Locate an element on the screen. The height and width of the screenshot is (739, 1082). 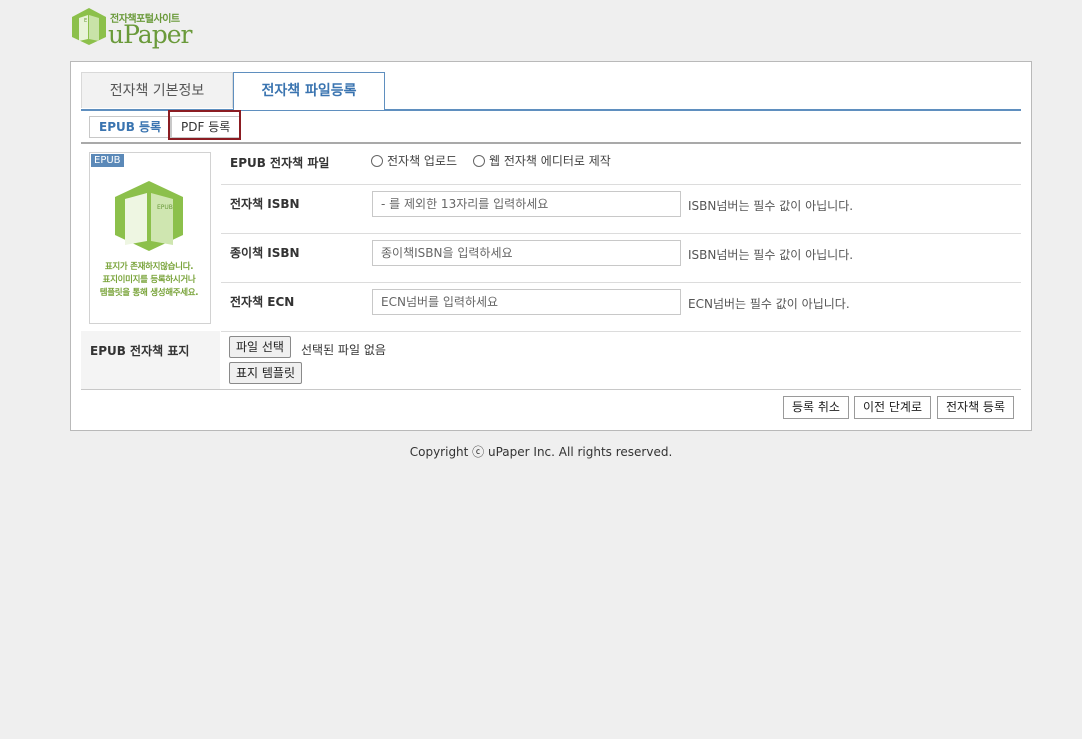
paper-isbn-hint: ISBN넘버는 필수 값이 아닙니다. is located at coordinates (771, 255).